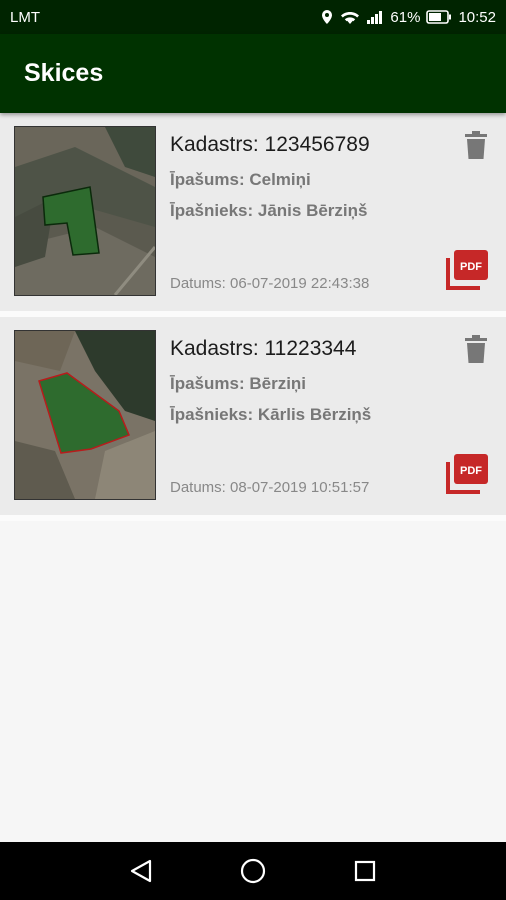  Describe the element at coordinates (327, 17) in the screenshot. I see `location-icon` at that location.